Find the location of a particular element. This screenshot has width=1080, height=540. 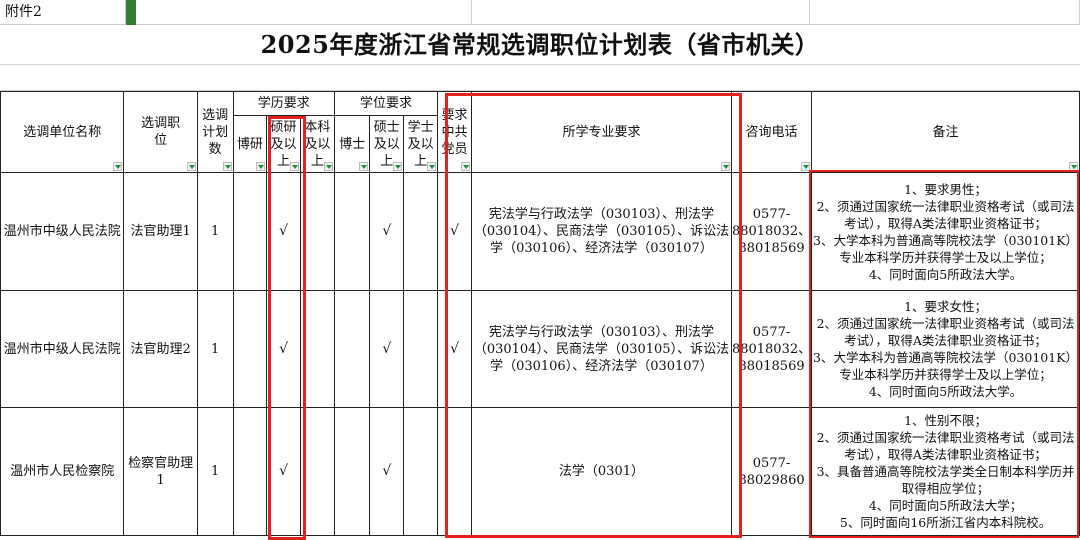

header-deg-phd: 博士 is located at coordinates (352, 144).